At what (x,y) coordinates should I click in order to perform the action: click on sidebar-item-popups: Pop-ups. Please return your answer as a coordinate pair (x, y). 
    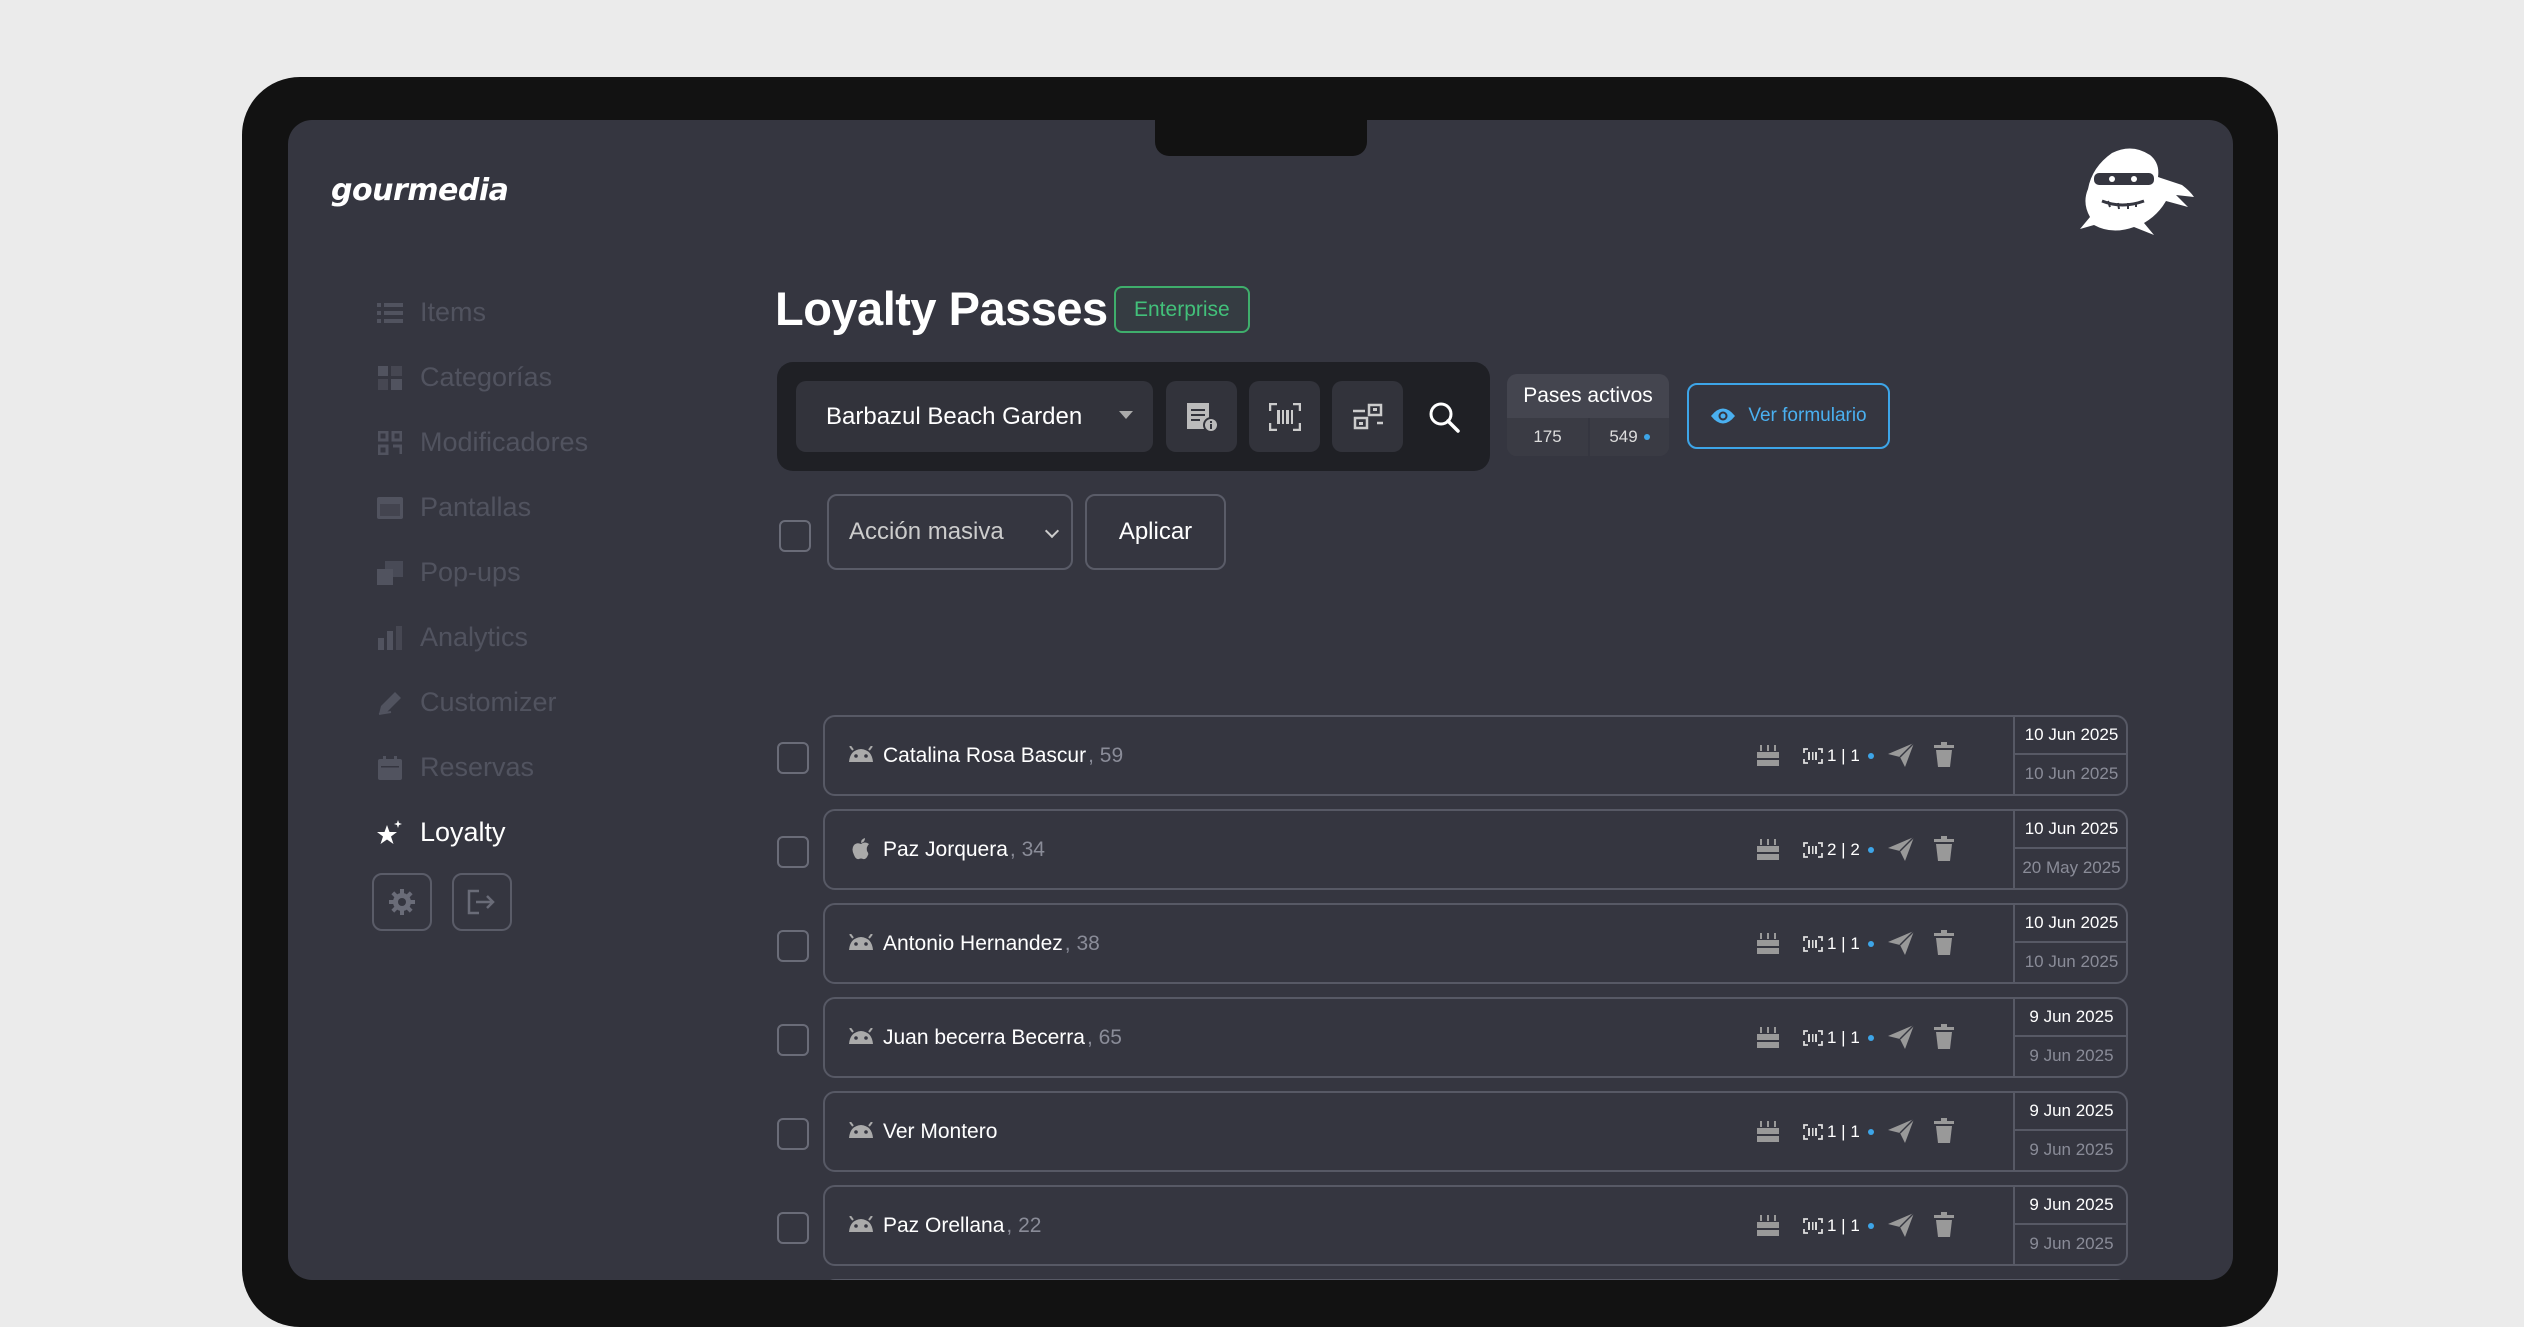
    Looking at the image, I should click on (526, 572).